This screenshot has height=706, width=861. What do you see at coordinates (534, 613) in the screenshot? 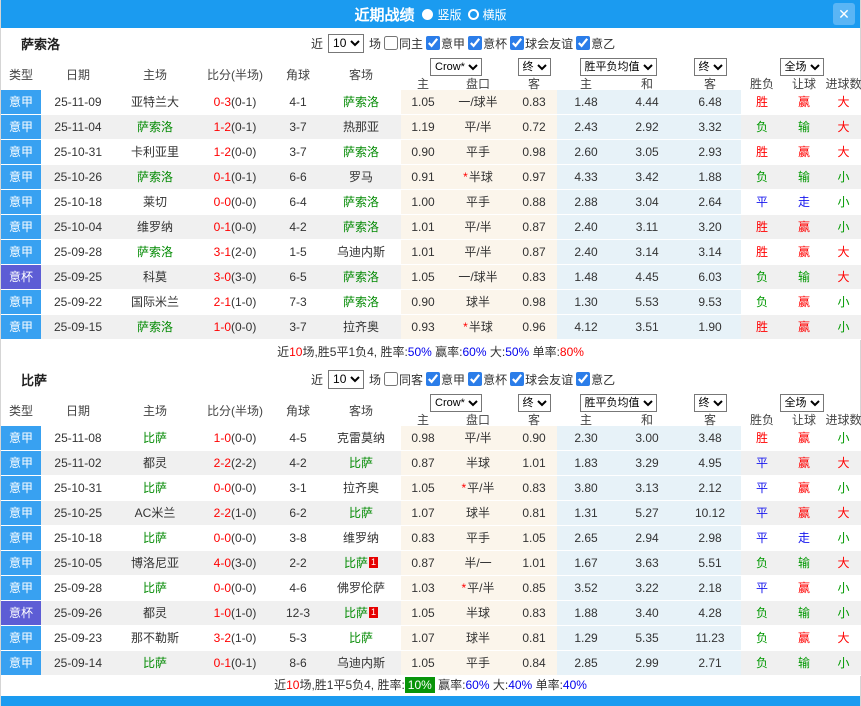
I see `away-odds: 0.83` at bounding box center [534, 613].